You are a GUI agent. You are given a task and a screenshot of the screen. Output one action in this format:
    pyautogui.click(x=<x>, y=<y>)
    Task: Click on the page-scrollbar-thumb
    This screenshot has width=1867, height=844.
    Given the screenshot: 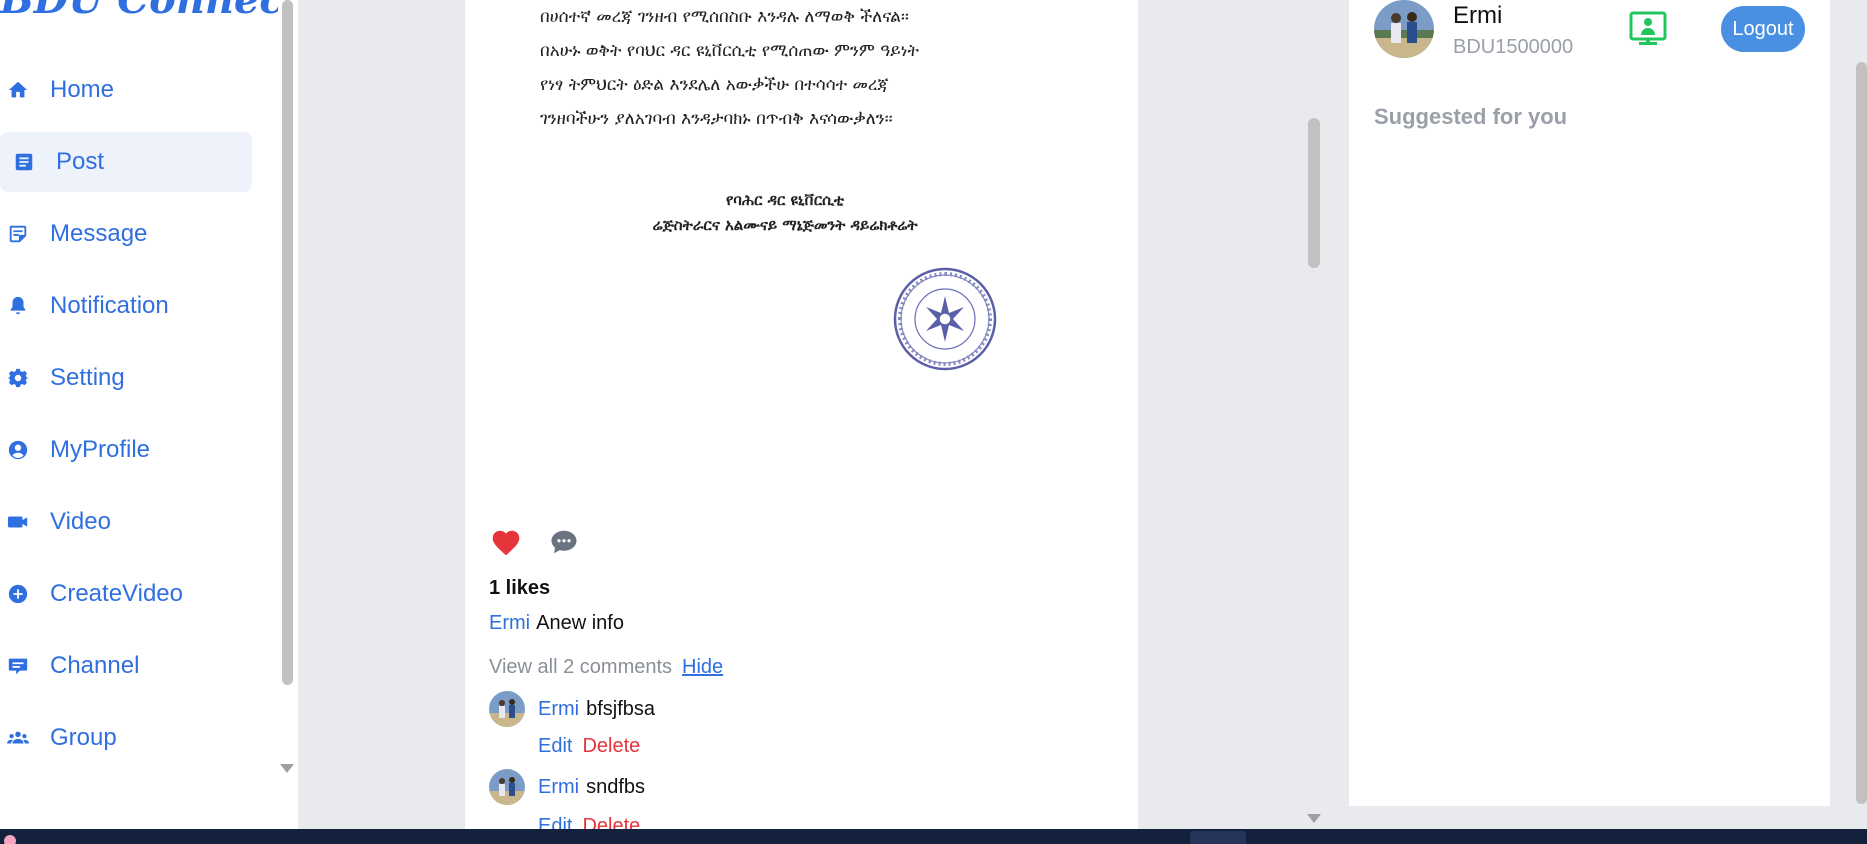 What is the action you would take?
    pyautogui.click(x=1861, y=433)
    